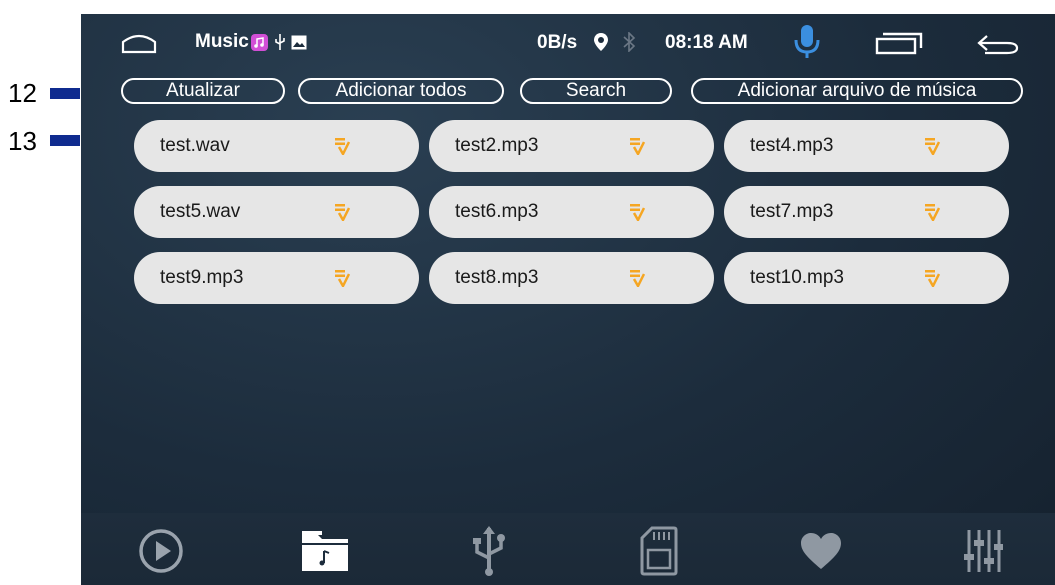  I want to click on file-name: test6.mp3, so click(497, 211).